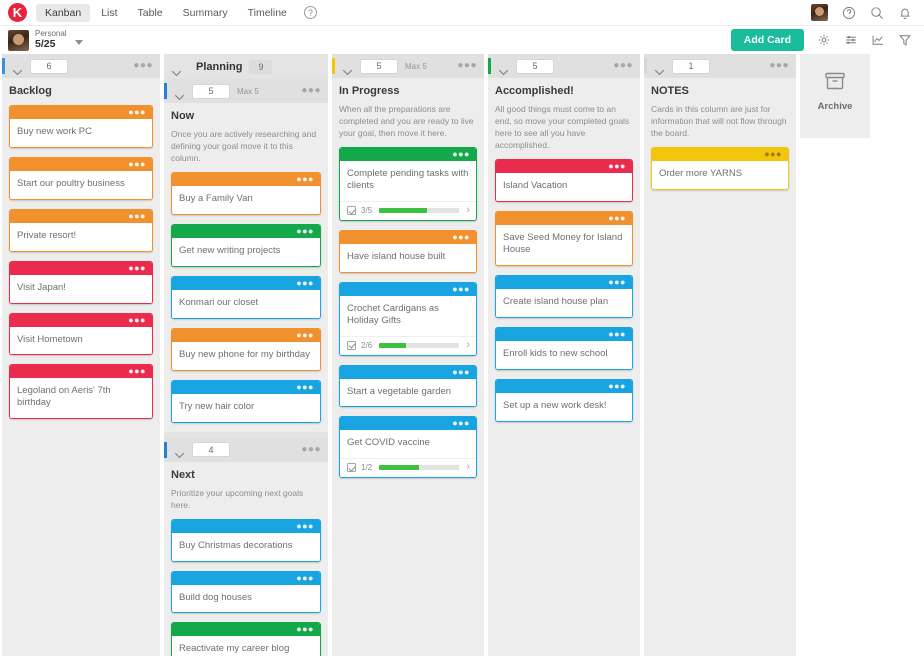  Describe the element at coordinates (246, 349) in the screenshot. I see `card: ●●● Buy new phone for my birthday` at that location.